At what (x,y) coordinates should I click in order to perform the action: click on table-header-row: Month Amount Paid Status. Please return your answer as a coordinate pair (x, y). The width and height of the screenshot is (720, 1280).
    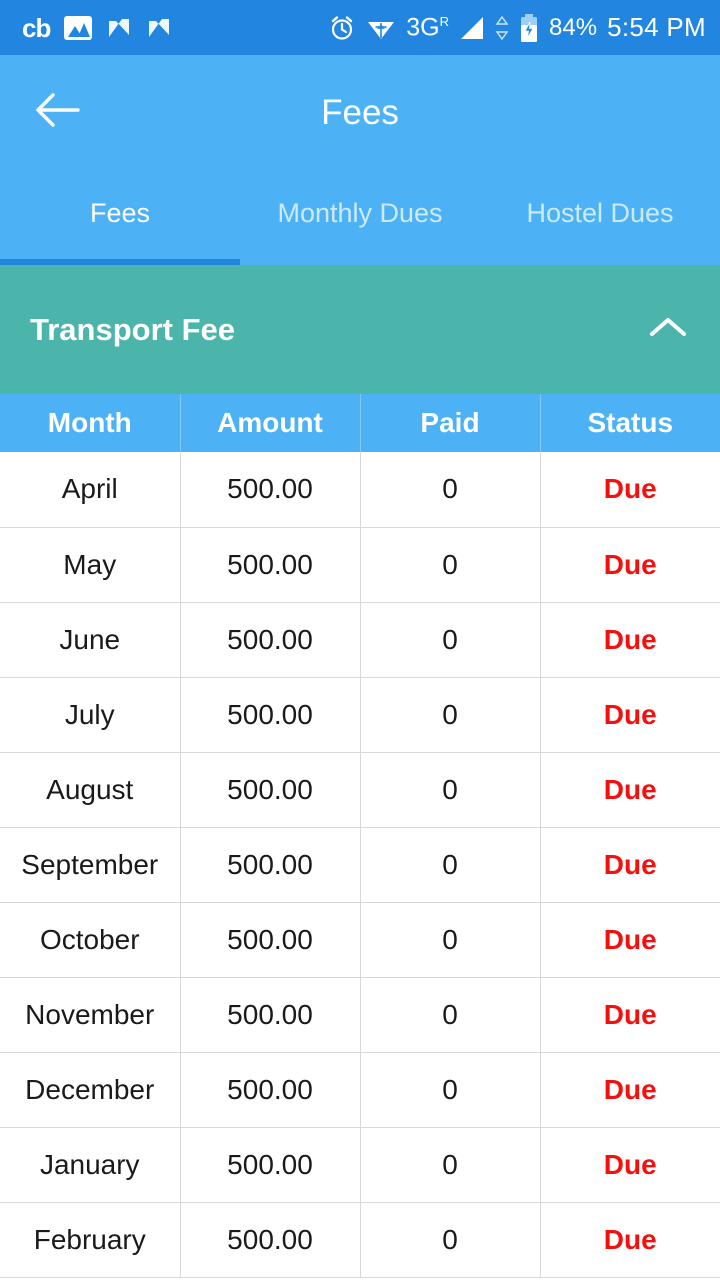
    Looking at the image, I should click on (360, 423).